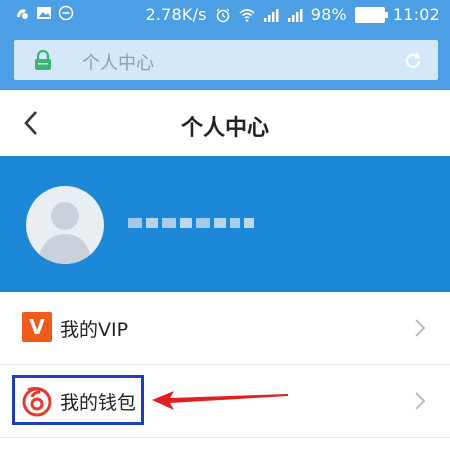 Image resolution: width=450 pixels, height=450 pixels. Describe the element at coordinates (66, 13) in the screenshot. I see `minus-circle-icon` at that location.